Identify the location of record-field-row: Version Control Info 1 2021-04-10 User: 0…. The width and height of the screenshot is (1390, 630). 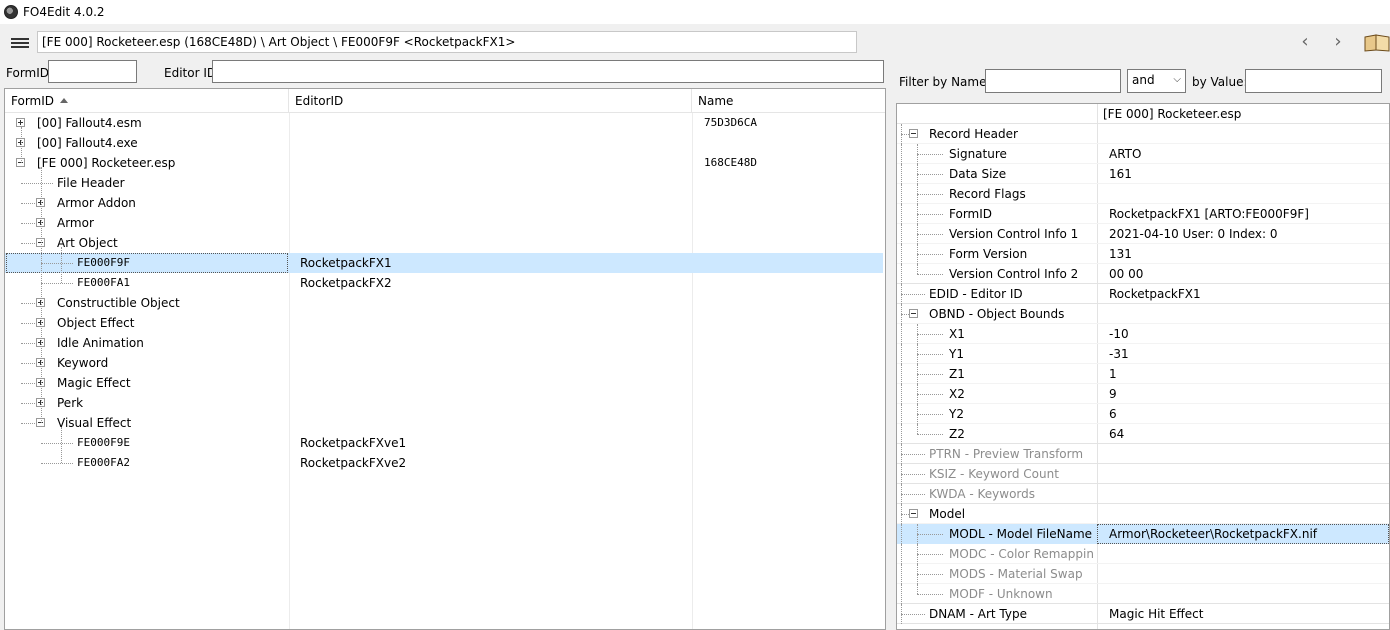
(1143, 234).